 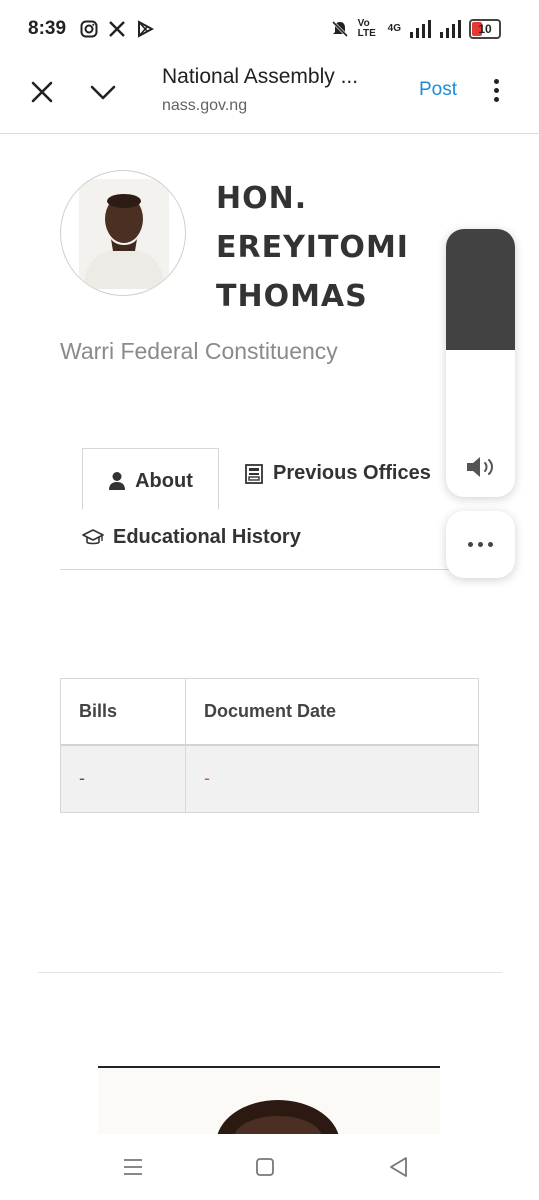 I want to click on table-header-row: Bills Document Date, so click(x=269, y=712).